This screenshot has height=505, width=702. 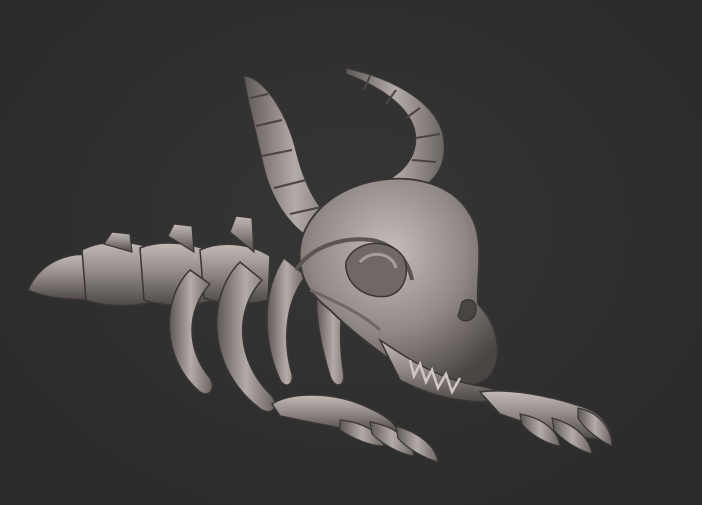 What do you see at coordinates (397, 290) in the screenshot?
I see `dragon-skull` at bounding box center [397, 290].